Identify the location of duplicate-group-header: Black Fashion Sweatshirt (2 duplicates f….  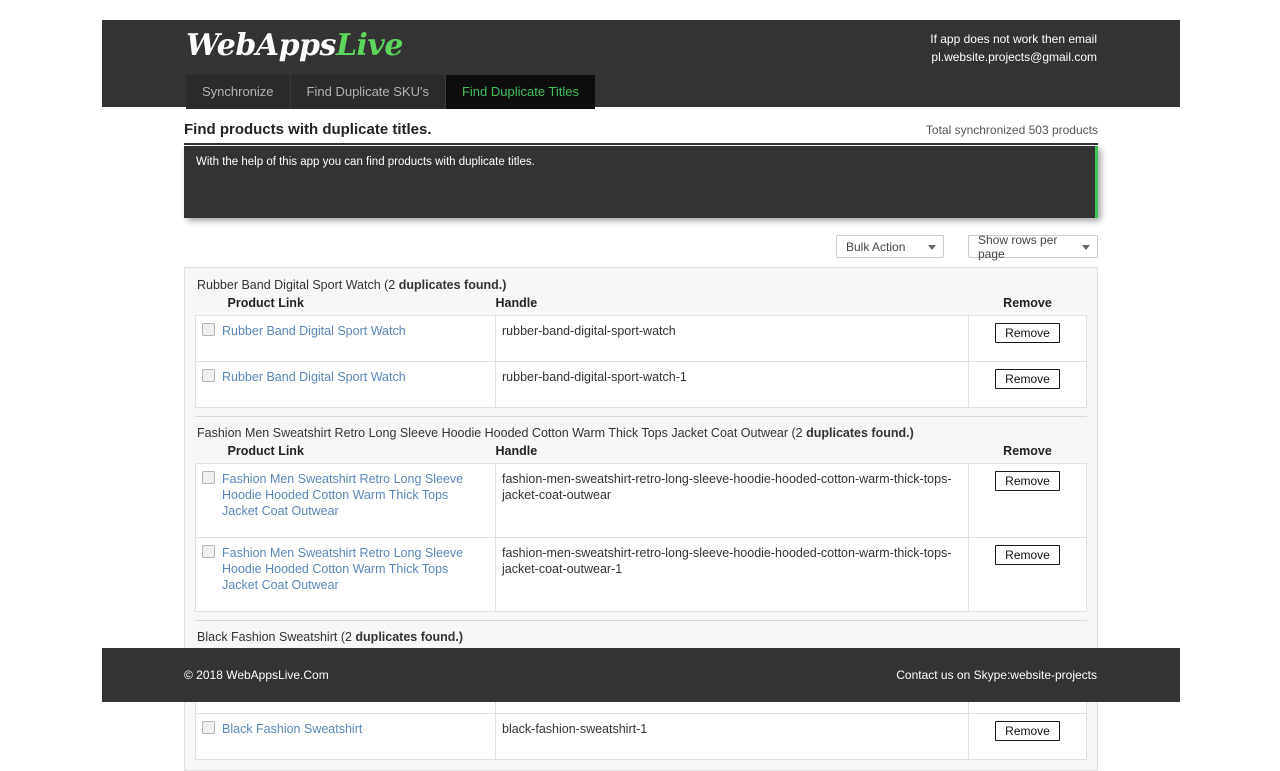
(641, 638).